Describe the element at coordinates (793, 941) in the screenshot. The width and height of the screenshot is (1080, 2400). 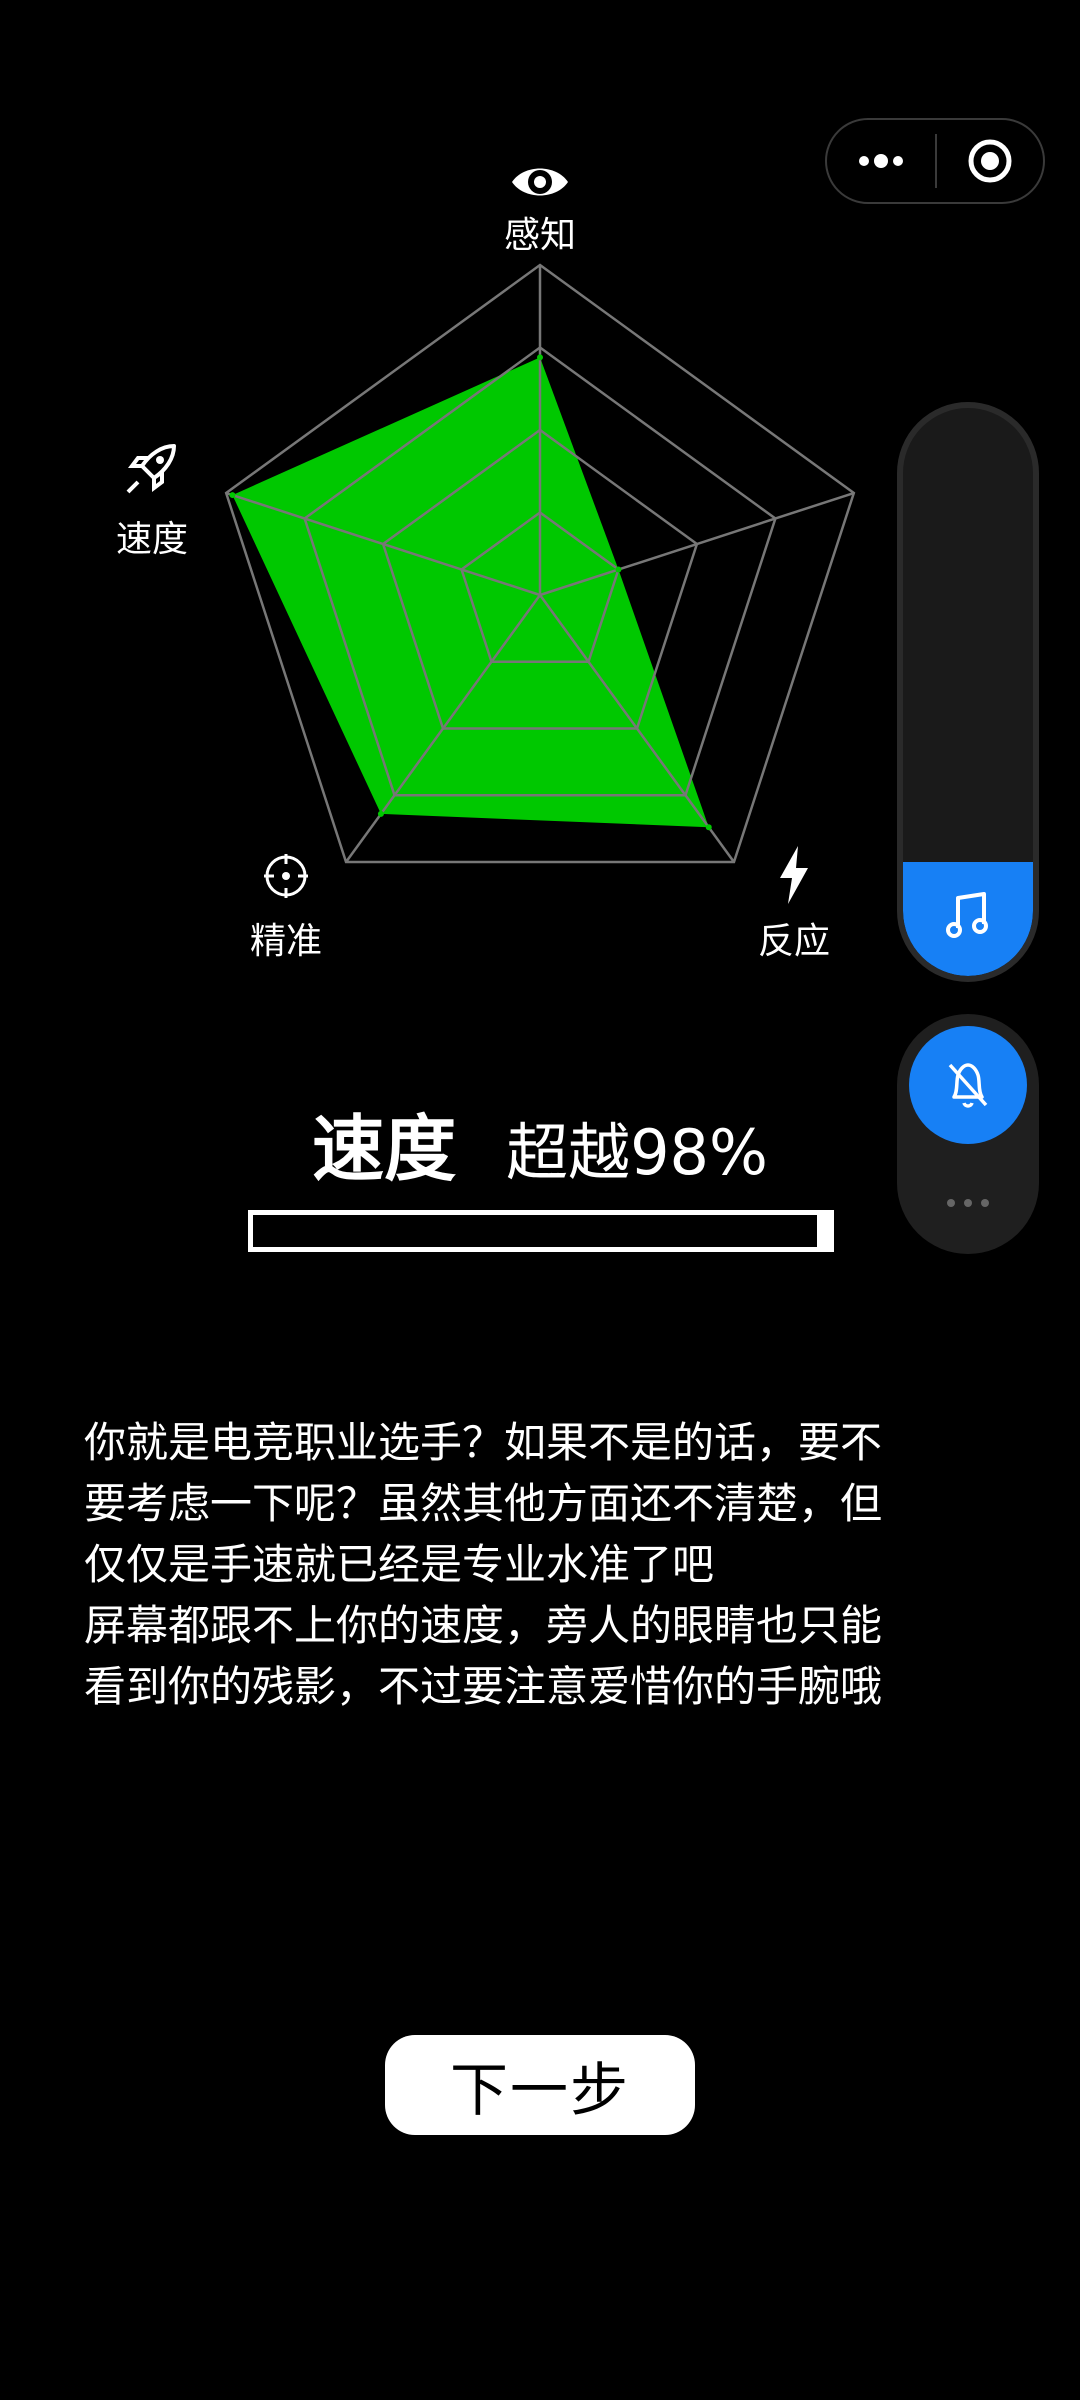
I see `axis-label-reaction: 反应` at that location.